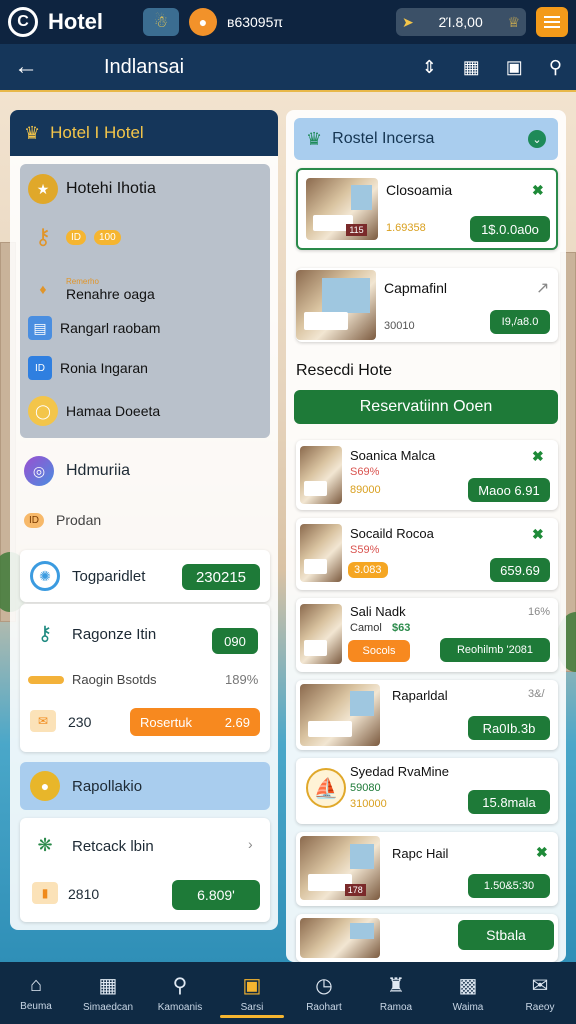 The width and height of the screenshot is (576, 1024). I want to click on hotel-photo, so click(336, 305).